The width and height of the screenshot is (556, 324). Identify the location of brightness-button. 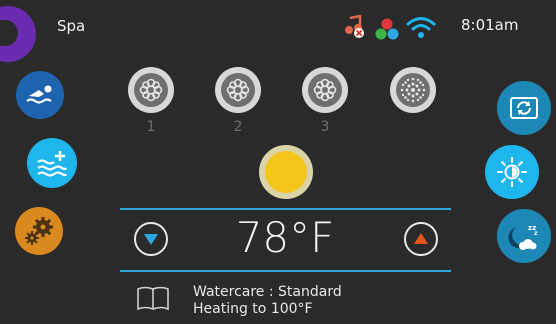
(512, 172).